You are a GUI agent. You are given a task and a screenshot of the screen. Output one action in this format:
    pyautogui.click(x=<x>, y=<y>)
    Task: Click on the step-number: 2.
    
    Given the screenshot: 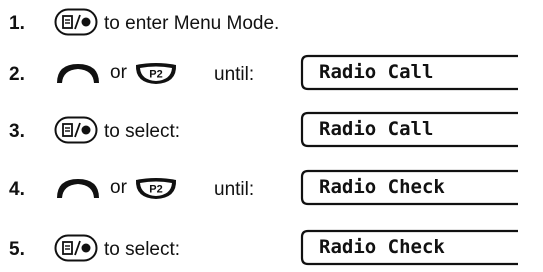 What is the action you would take?
    pyautogui.click(x=17, y=74)
    